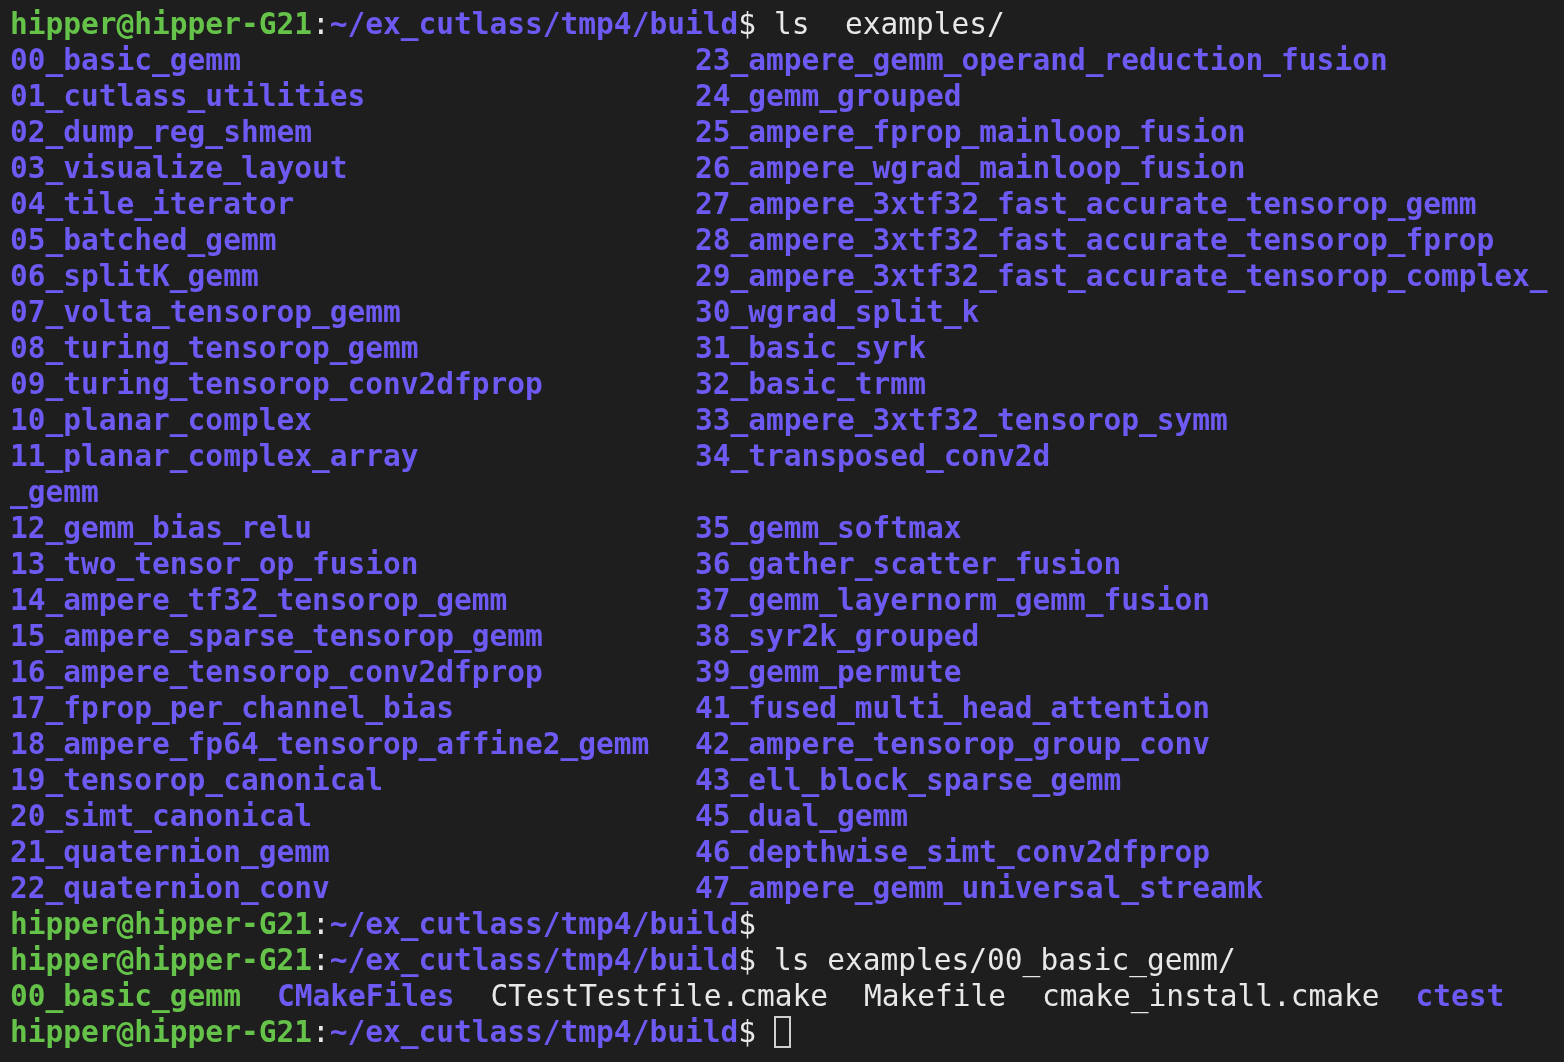 This screenshot has width=1564, height=1062. Describe the element at coordinates (970, 168) in the screenshot. I see `directory-name: 26_ampere_wgrad_mainloop_fusion` at that location.